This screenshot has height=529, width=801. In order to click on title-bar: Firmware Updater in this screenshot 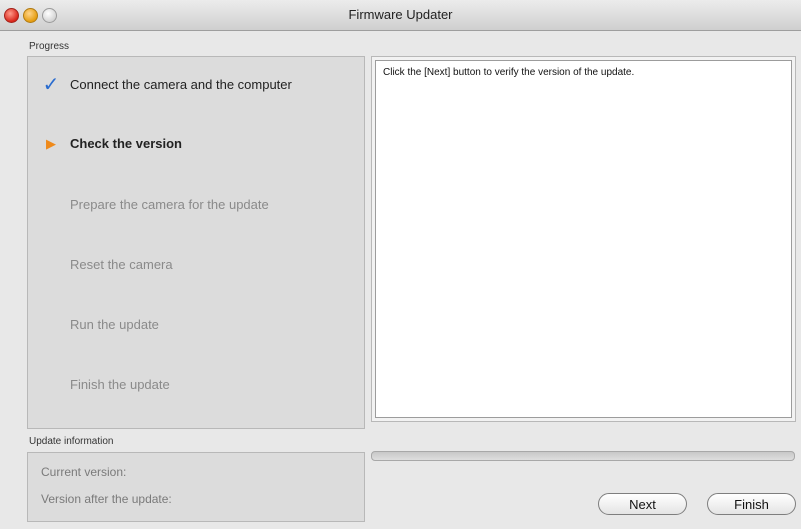, I will do `click(400, 15)`.